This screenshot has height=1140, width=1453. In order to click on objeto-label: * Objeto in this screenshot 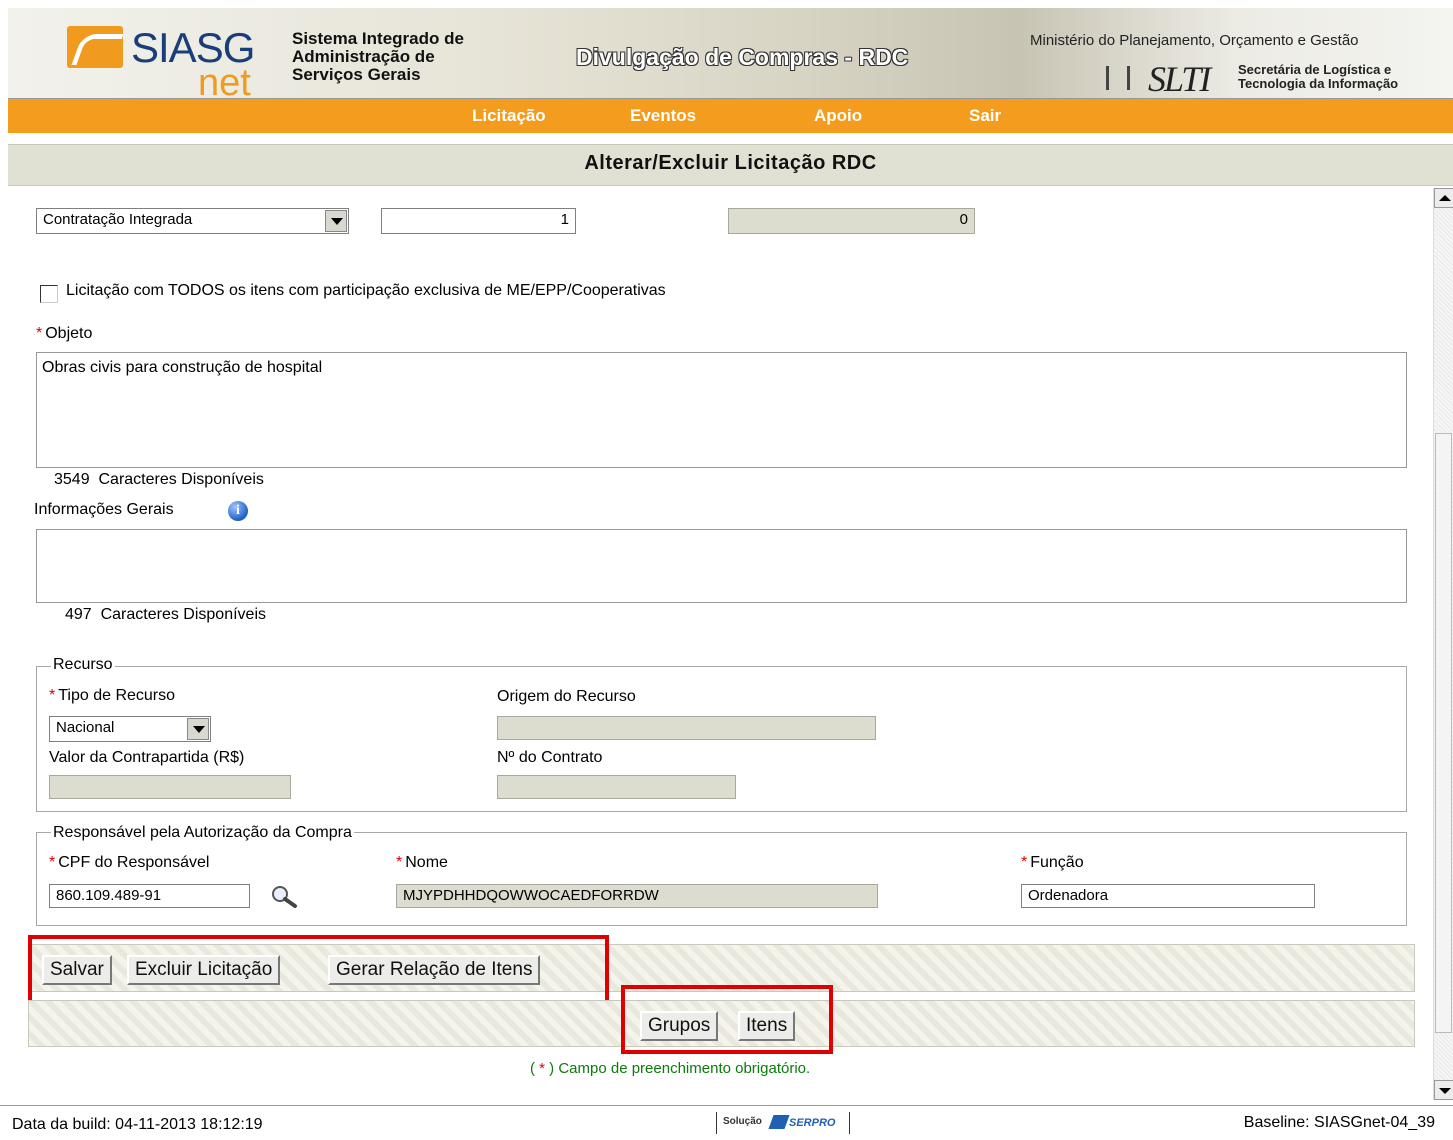, I will do `click(64, 334)`.